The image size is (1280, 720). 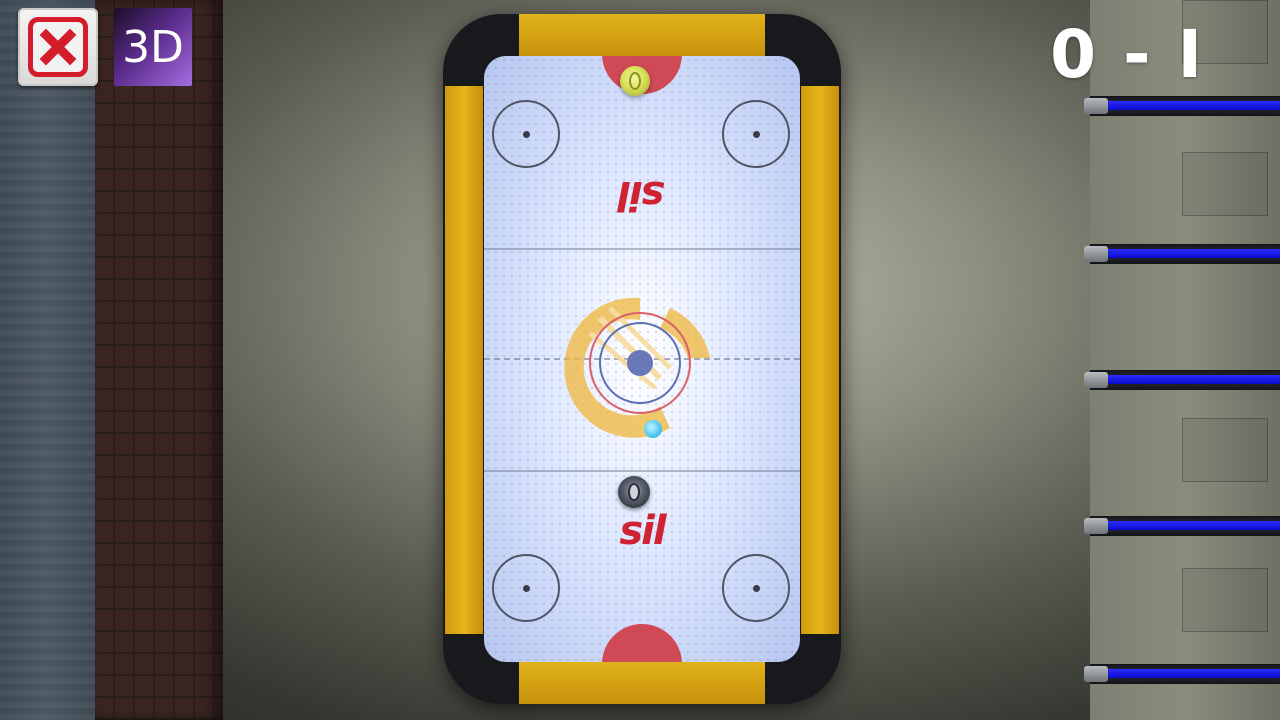 What do you see at coordinates (820, 360) in the screenshot?
I see `rail-right` at bounding box center [820, 360].